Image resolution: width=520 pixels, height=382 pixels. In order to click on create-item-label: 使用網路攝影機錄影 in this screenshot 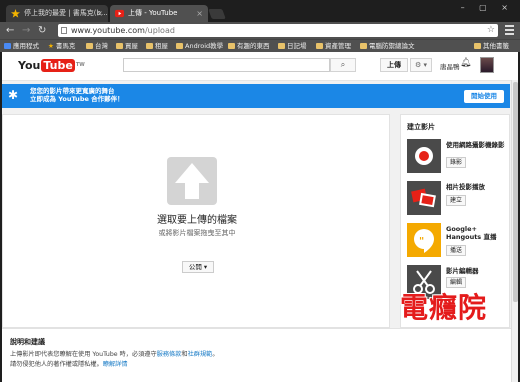, I will do `click(477, 145)`.